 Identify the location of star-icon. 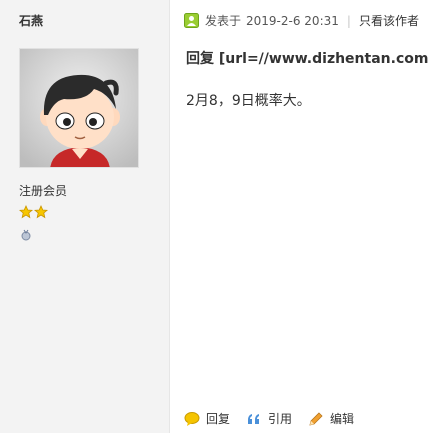
(33, 212).